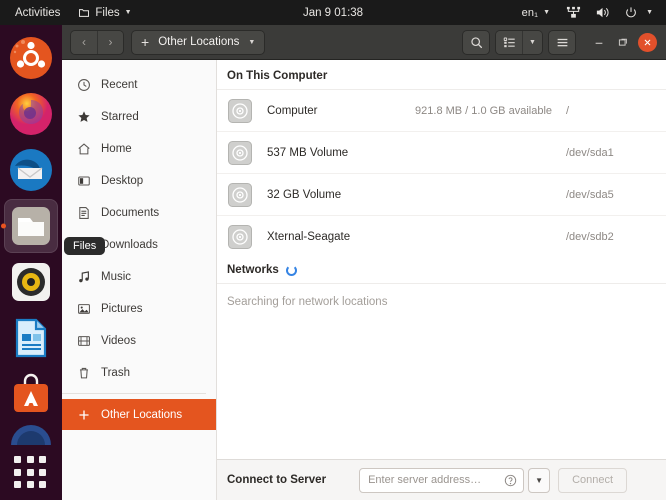 Image resolution: width=666 pixels, height=500 pixels. I want to click on thunderbird-icon, so click(31, 170).